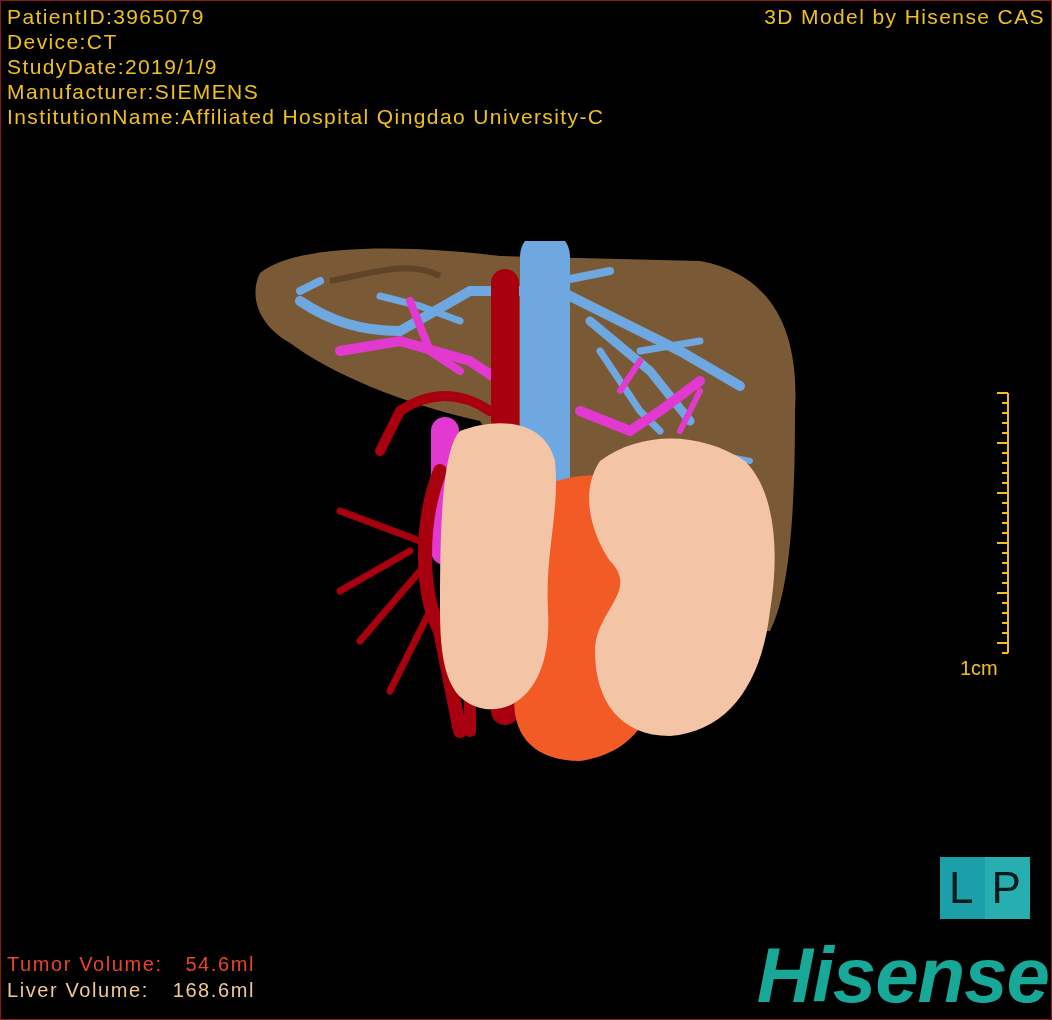 This screenshot has width=1052, height=1020. Describe the element at coordinates (1006, 888) in the screenshot. I see `orientation-label: P` at that location.